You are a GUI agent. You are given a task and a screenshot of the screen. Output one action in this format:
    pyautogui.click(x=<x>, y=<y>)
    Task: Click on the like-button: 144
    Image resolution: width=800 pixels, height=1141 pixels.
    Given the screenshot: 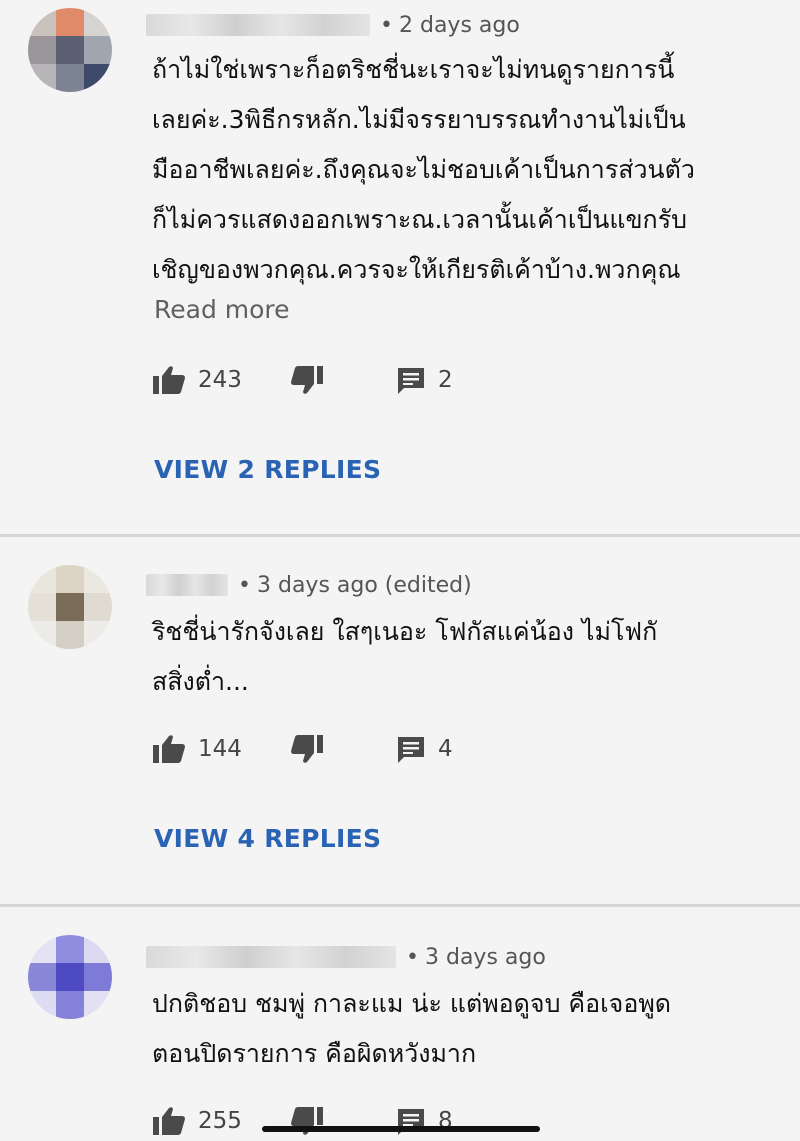 What is the action you would take?
    pyautogui.click(x=197, y=749)
    